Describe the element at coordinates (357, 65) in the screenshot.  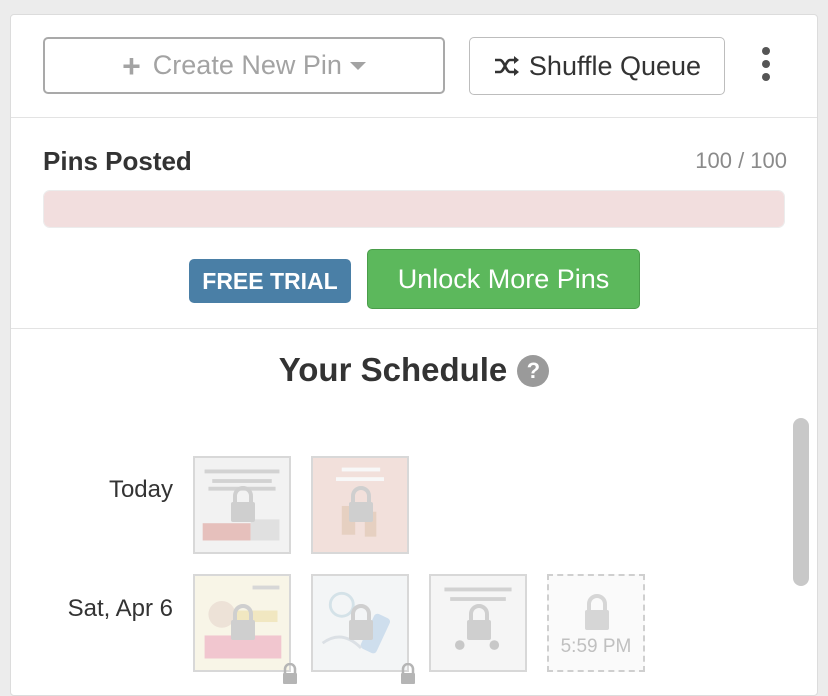
I see `caret-down-icon` at that location.